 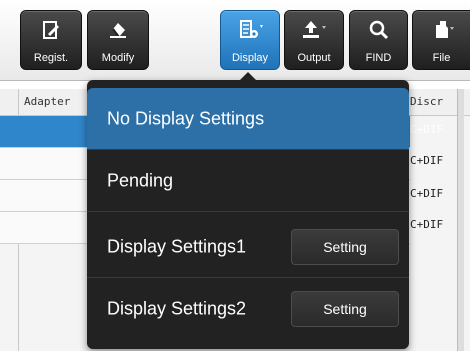 What do you see at coordinates (345, 308) in the screenshot?
I see `display-settings2-setting-button: Setting` at bounding box center [345, 308].